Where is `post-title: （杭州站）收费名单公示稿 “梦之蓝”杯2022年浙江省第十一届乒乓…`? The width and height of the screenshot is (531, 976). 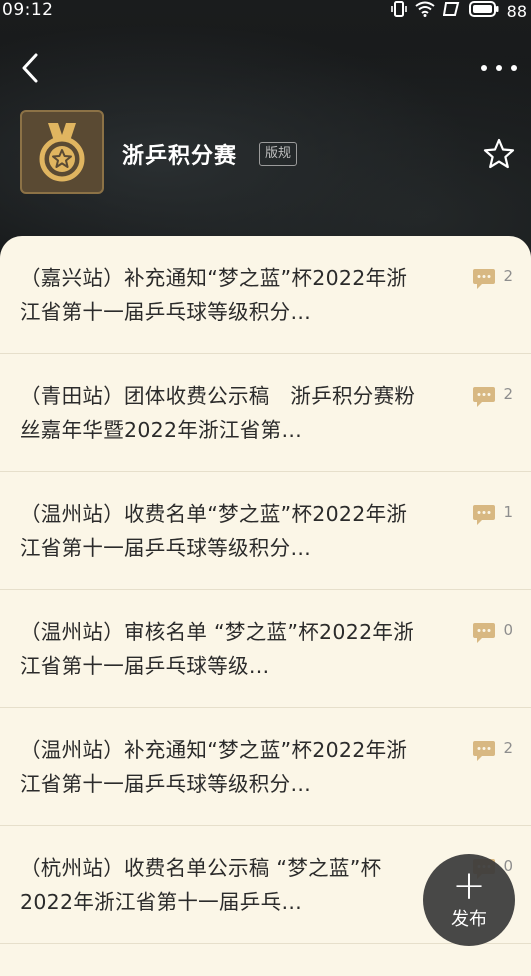 post-title: （杭州站）收费名单公示稿 “梦之蓝”杯2022年浙江省第十一届乒乓… is located at coordinates (201, 885).